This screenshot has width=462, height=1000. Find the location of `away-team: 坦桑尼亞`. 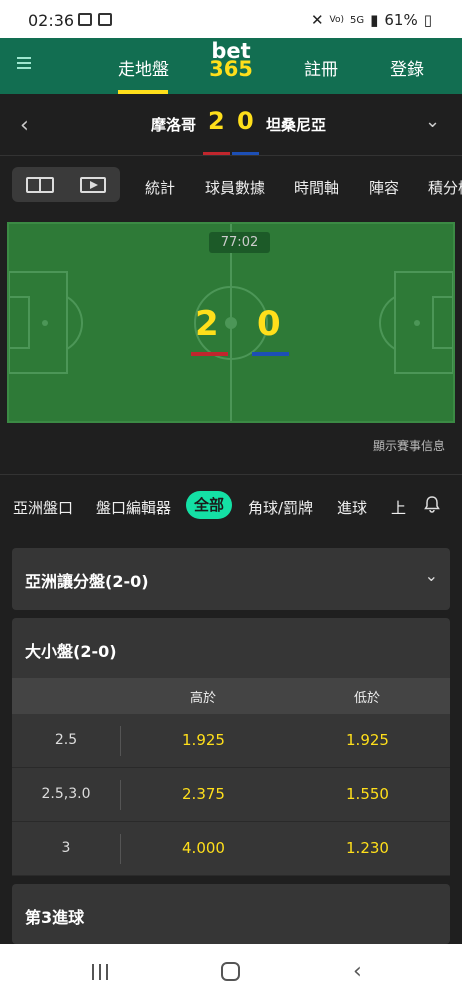

away-team: 坦桑尼亞 is located at coordinates (296, 125).